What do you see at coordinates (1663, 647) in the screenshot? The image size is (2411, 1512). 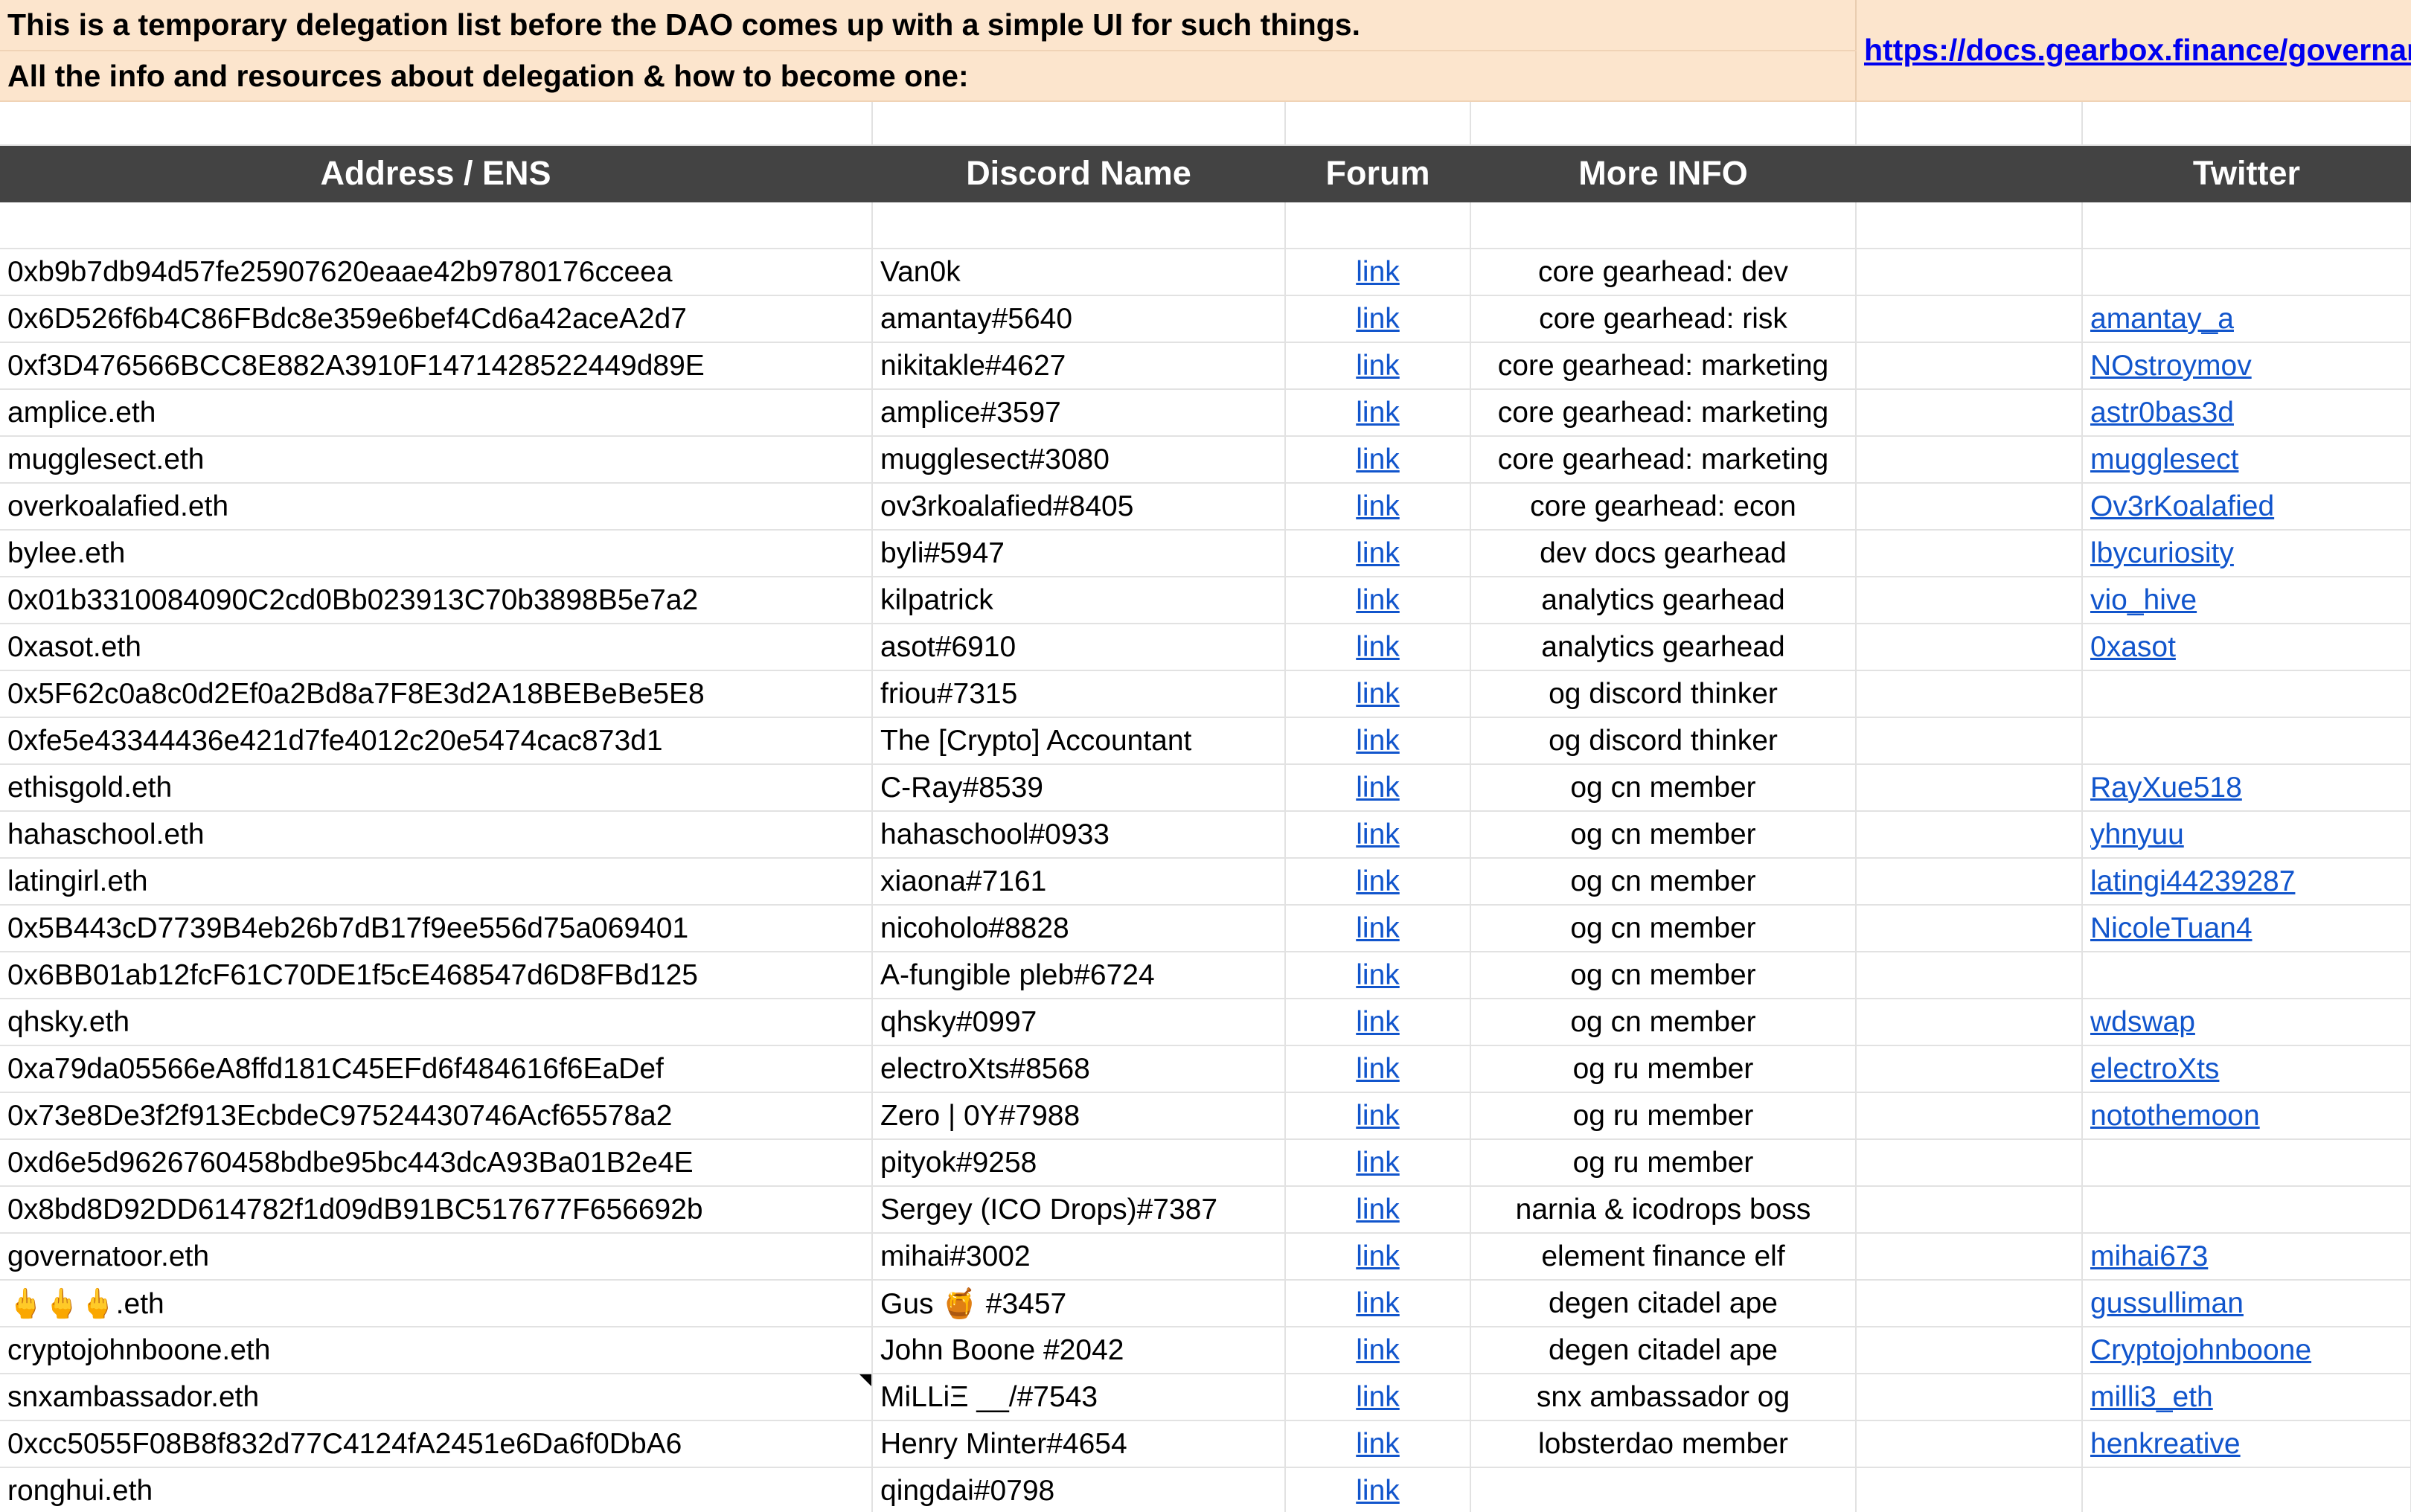 I see `more-info-cell: analytics gearhead` at bounding box center [1663, 647].